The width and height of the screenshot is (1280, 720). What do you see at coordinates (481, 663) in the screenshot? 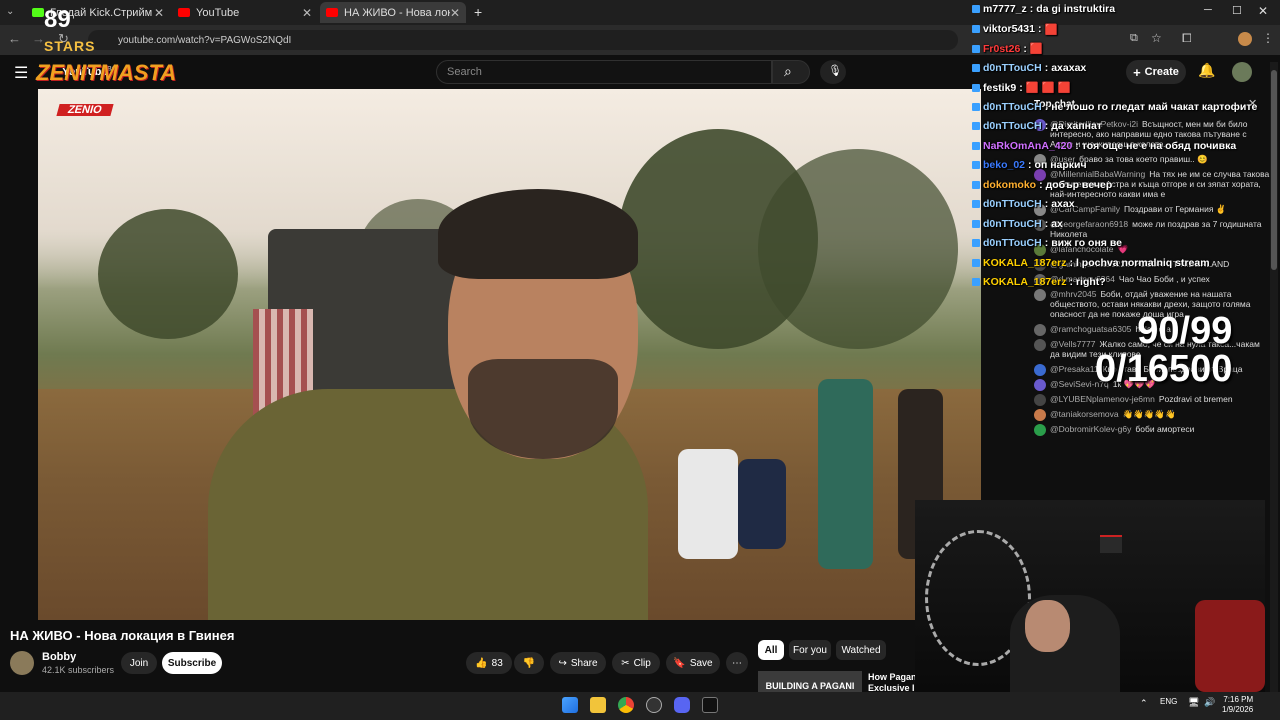
I see `thumbs-up-icon: 👍` at bounding box center [481, 663].